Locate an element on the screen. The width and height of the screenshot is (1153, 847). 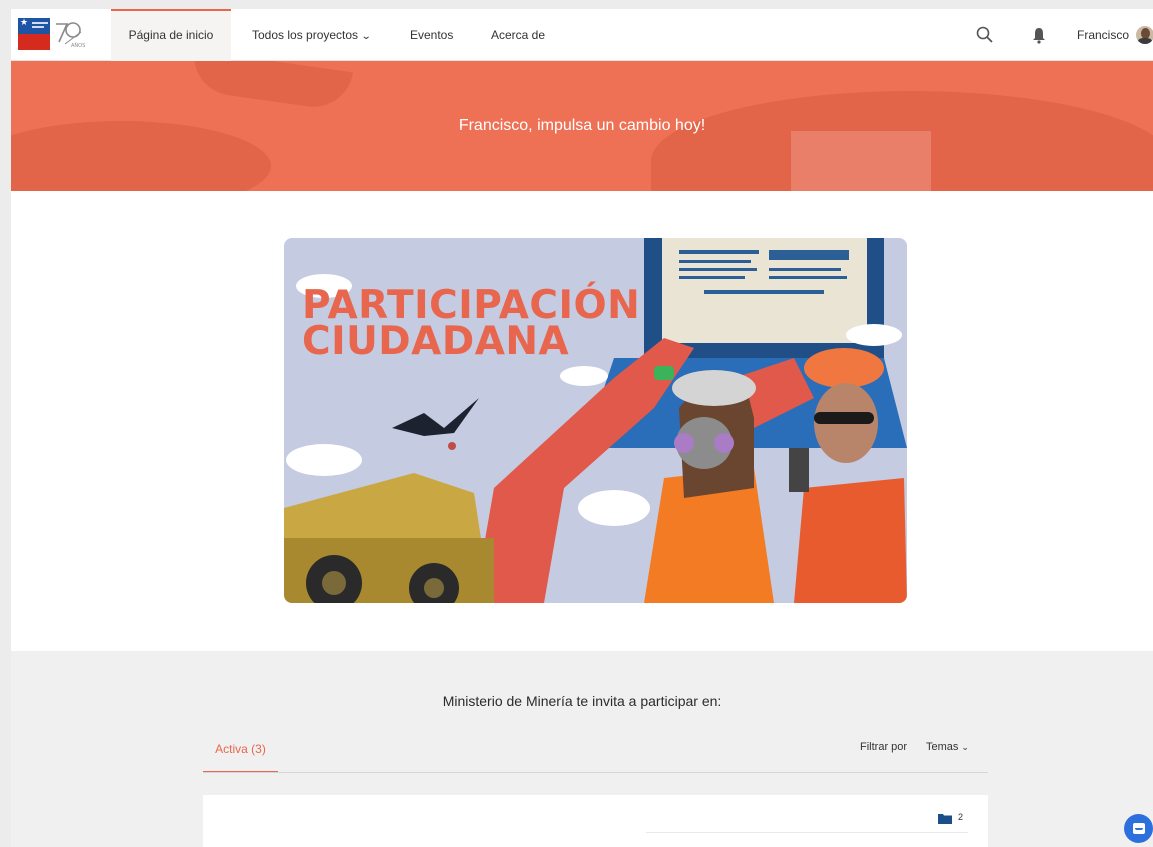
chat-button is located at coordinates (1138, 828).